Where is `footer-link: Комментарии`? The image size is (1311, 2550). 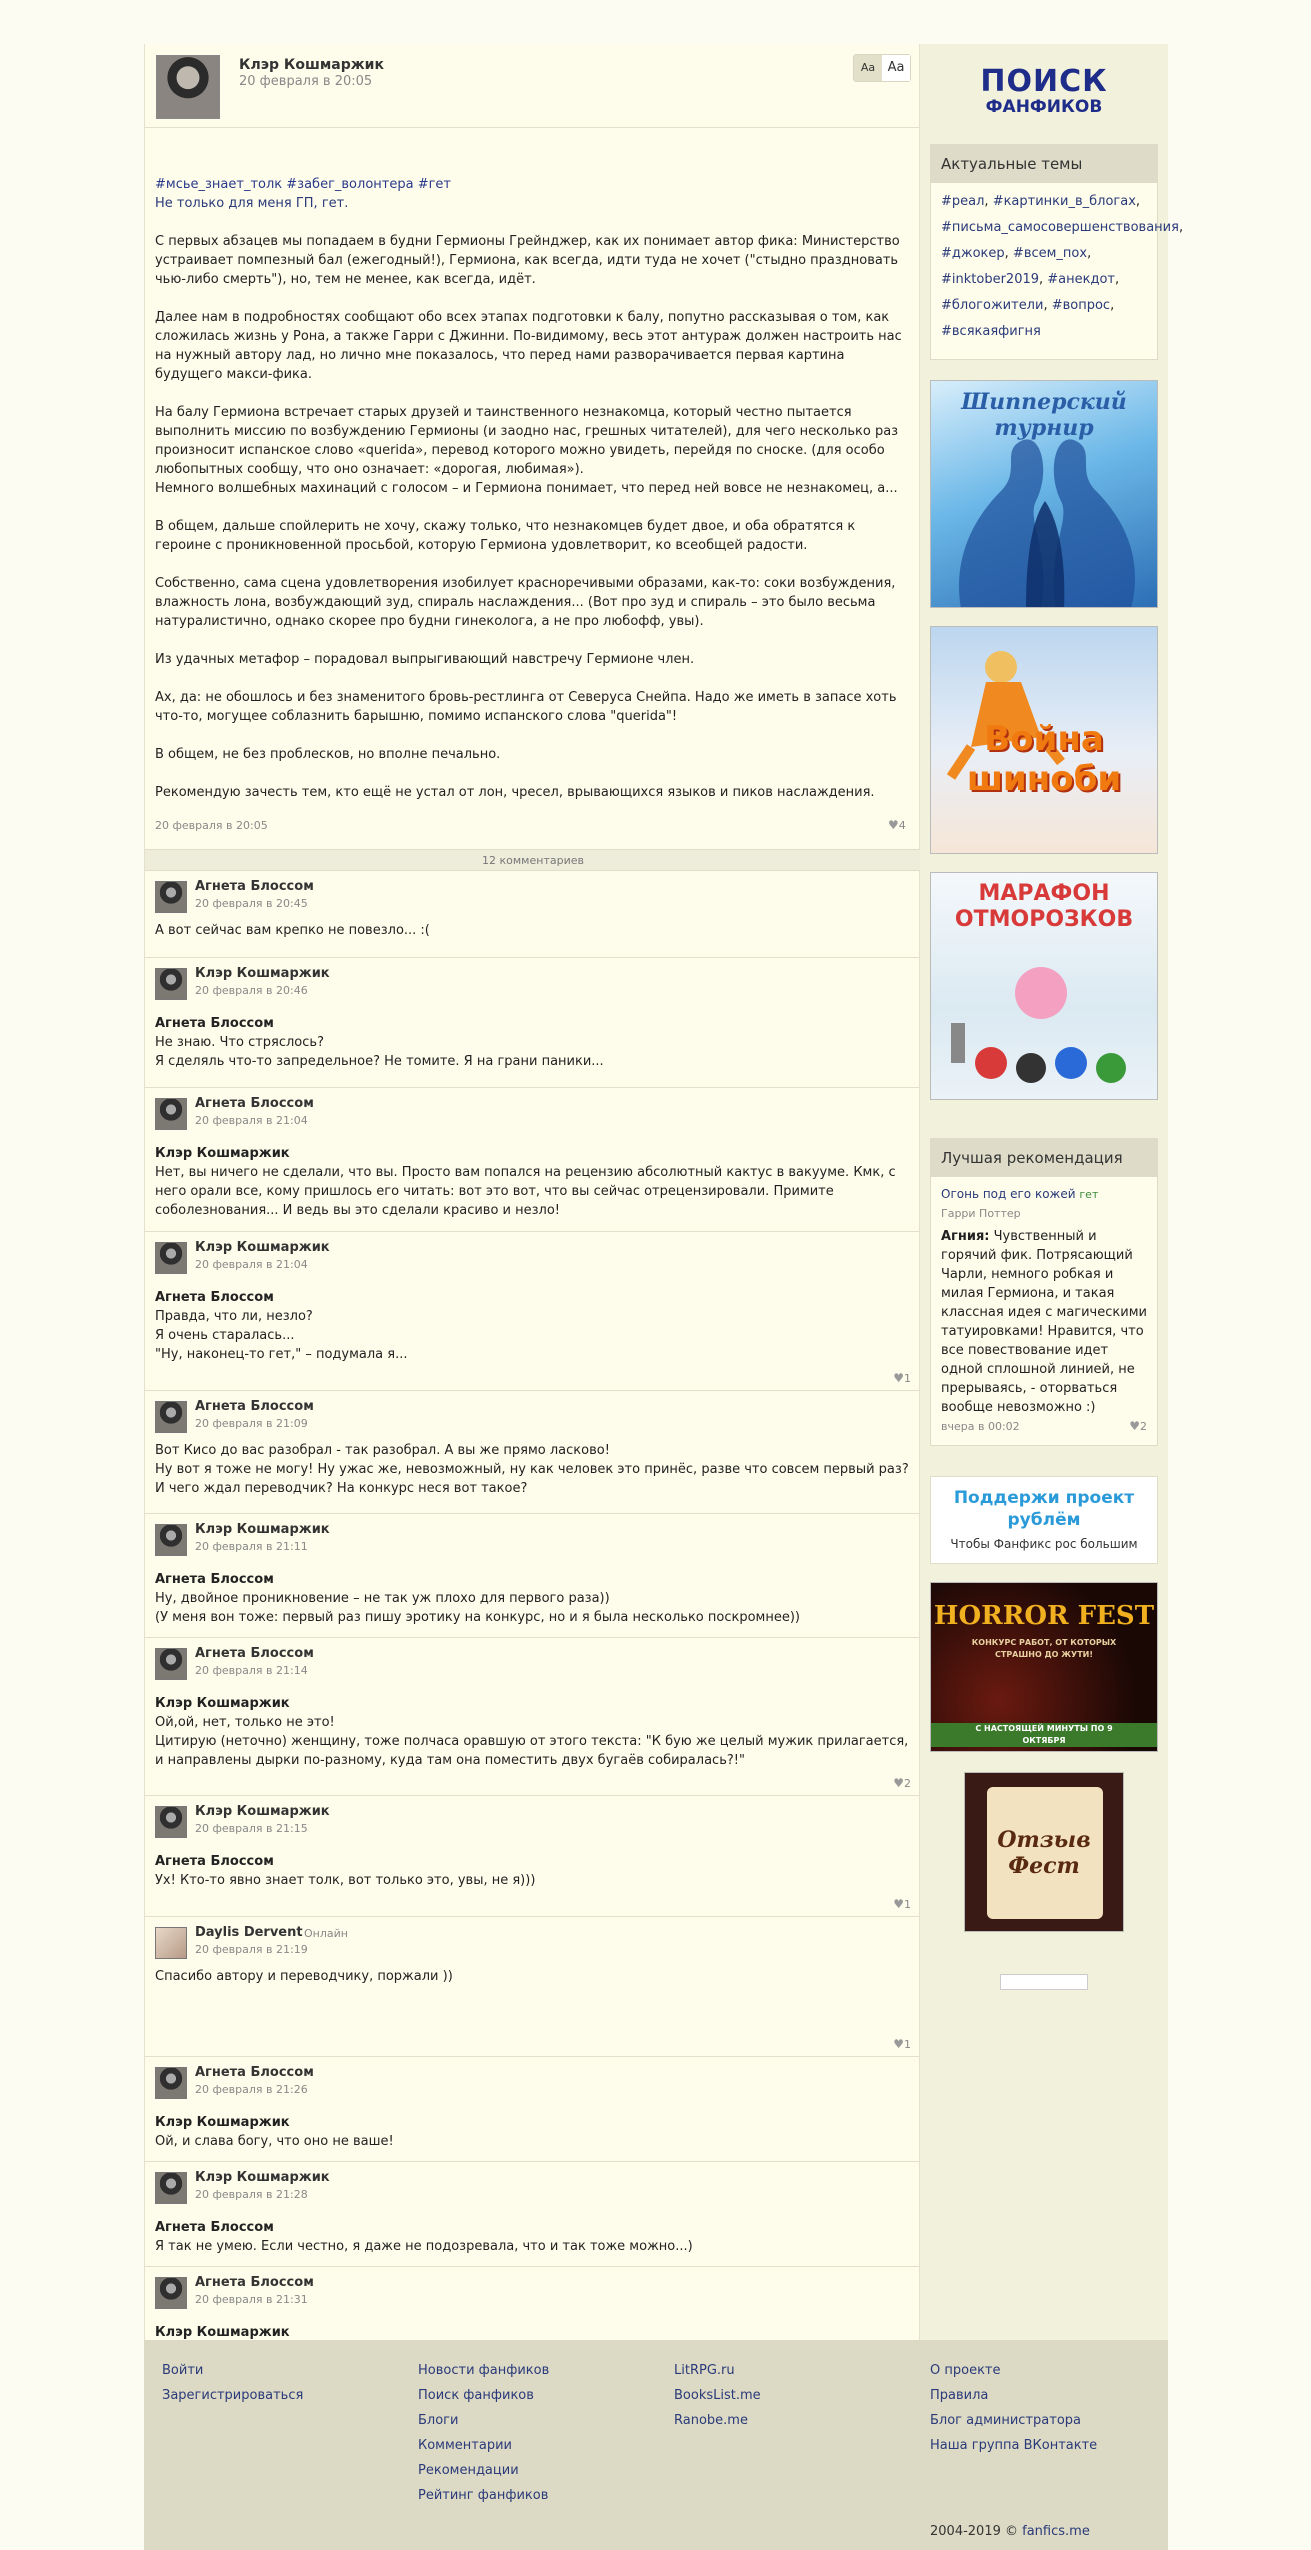 footer-link: Комментарии is located at coordinates (483, 2445).